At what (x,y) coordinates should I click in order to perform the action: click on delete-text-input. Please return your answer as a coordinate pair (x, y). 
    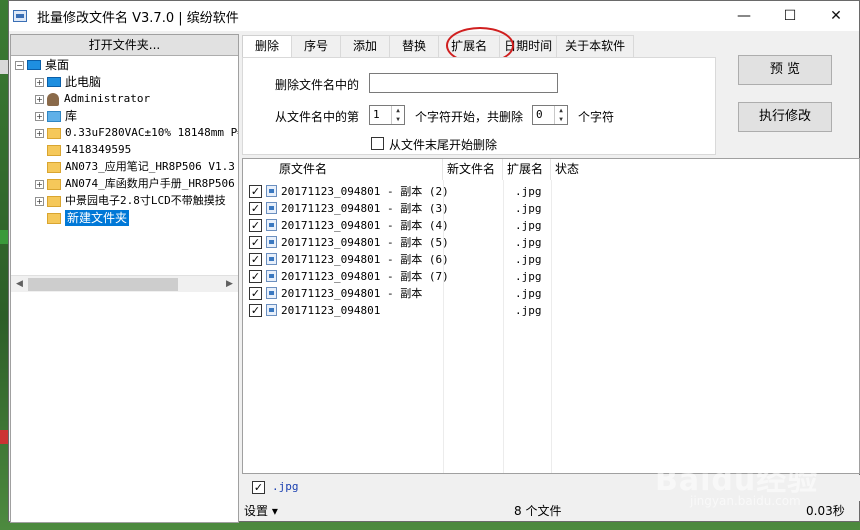
    Looking at the image, I should click on (463, 83).